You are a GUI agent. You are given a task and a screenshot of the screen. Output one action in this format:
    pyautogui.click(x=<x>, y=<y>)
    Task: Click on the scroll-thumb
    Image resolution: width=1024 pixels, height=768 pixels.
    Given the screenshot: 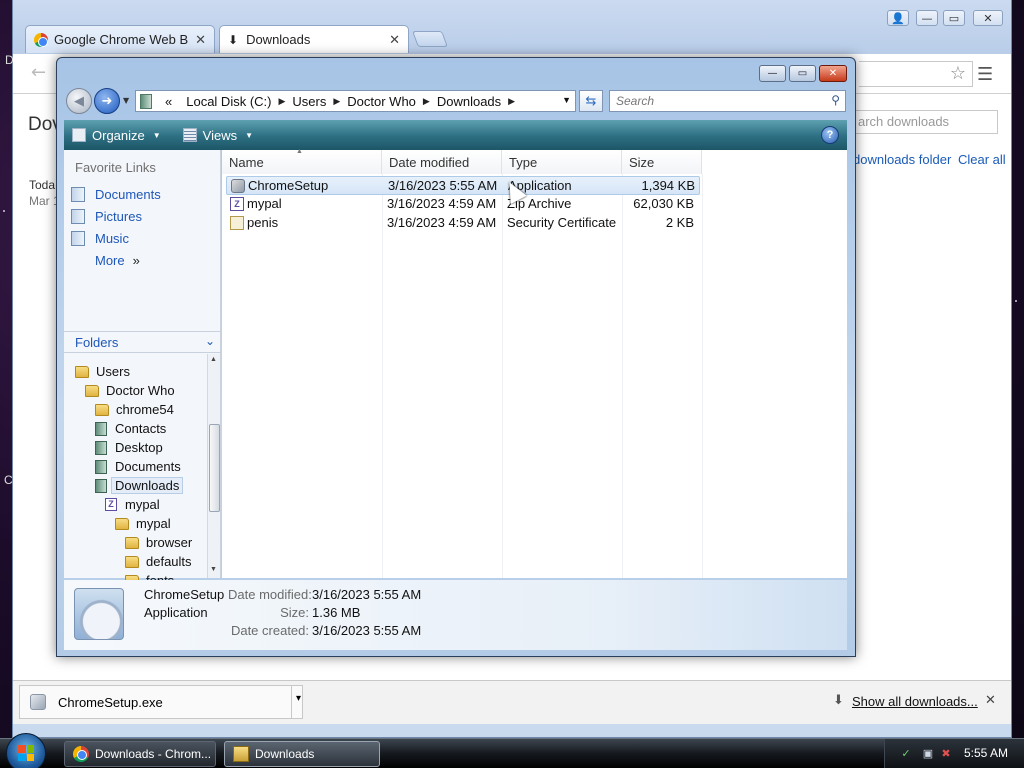 What is the action you would take?
    pyautogui.click(x=214, y=468)
    